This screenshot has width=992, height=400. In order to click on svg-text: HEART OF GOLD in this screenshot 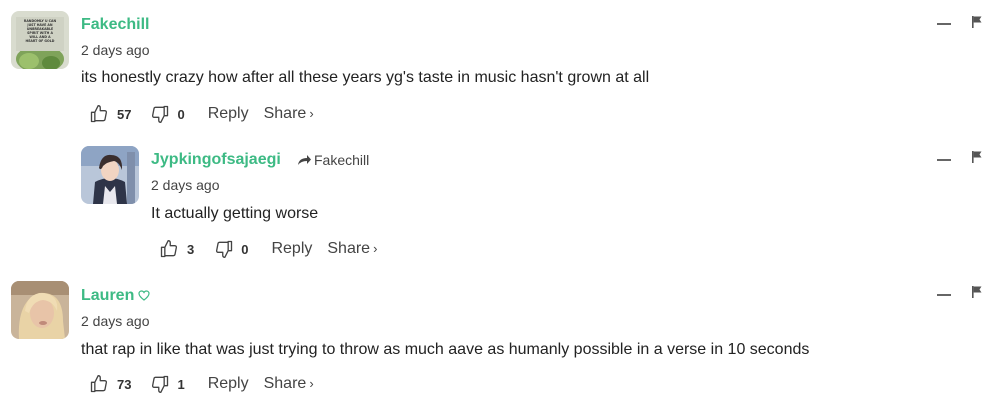, I will do `click(40, 41)`.